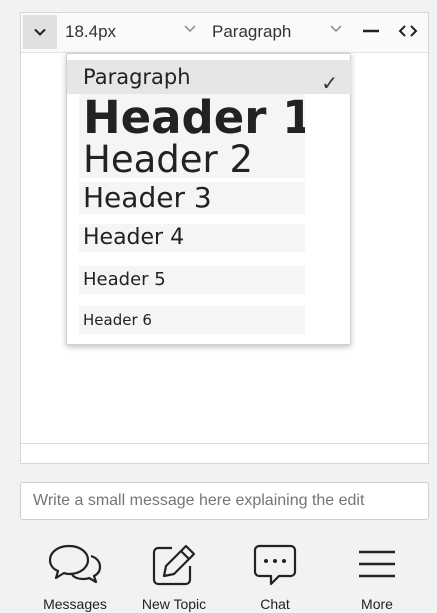  What do you see at coordinates (224, 443) in the screenshot?
I see `editor-status-divider` at bounding box center [224, 443].